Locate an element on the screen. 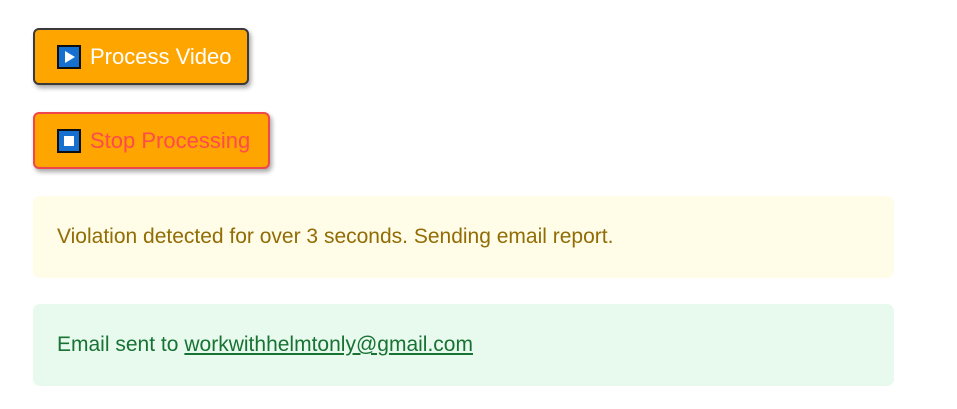 The height and width of the screenshot is (409, 957). process-video-label: Process Video is located at coordinates (161, 56).